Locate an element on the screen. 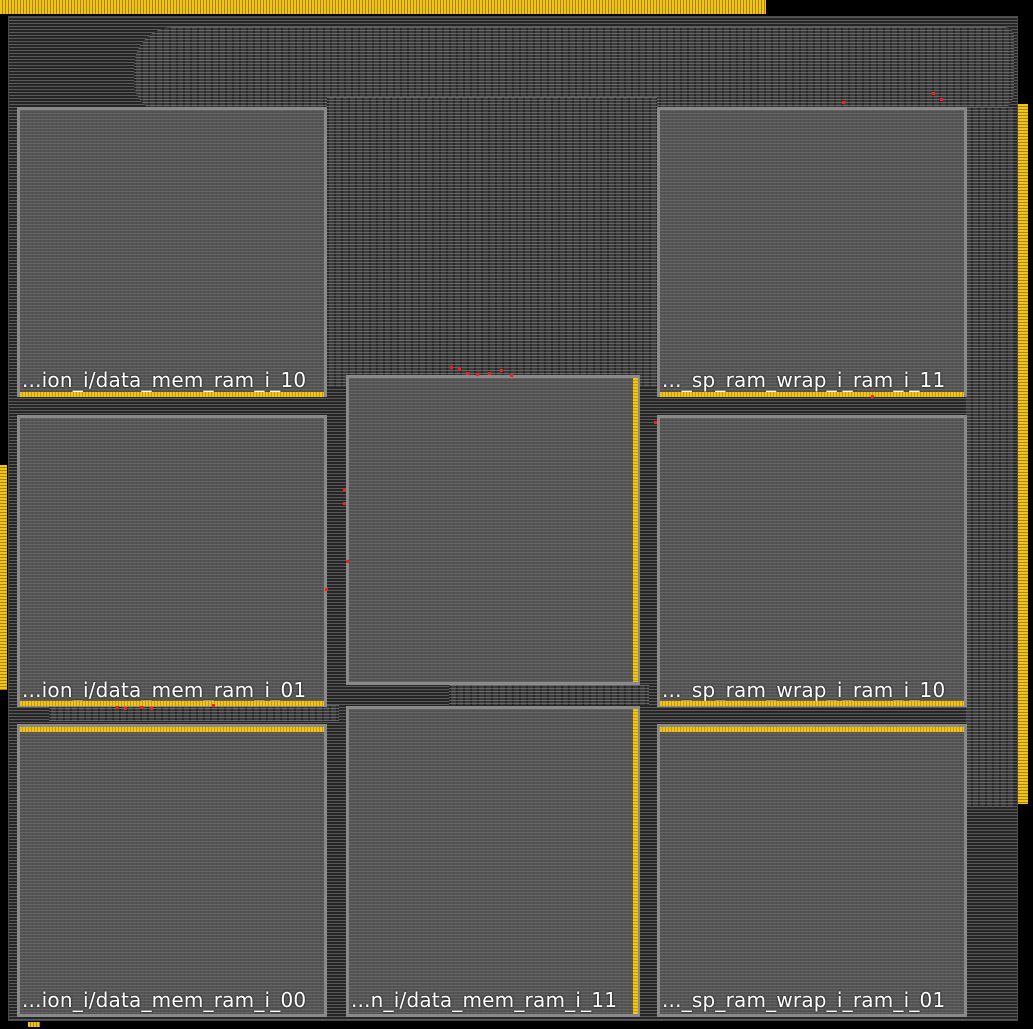  macro-data-mem-ram-i-01: ...ion_i/data_mem_ram_i_01 is located at coordinates (172, 561).